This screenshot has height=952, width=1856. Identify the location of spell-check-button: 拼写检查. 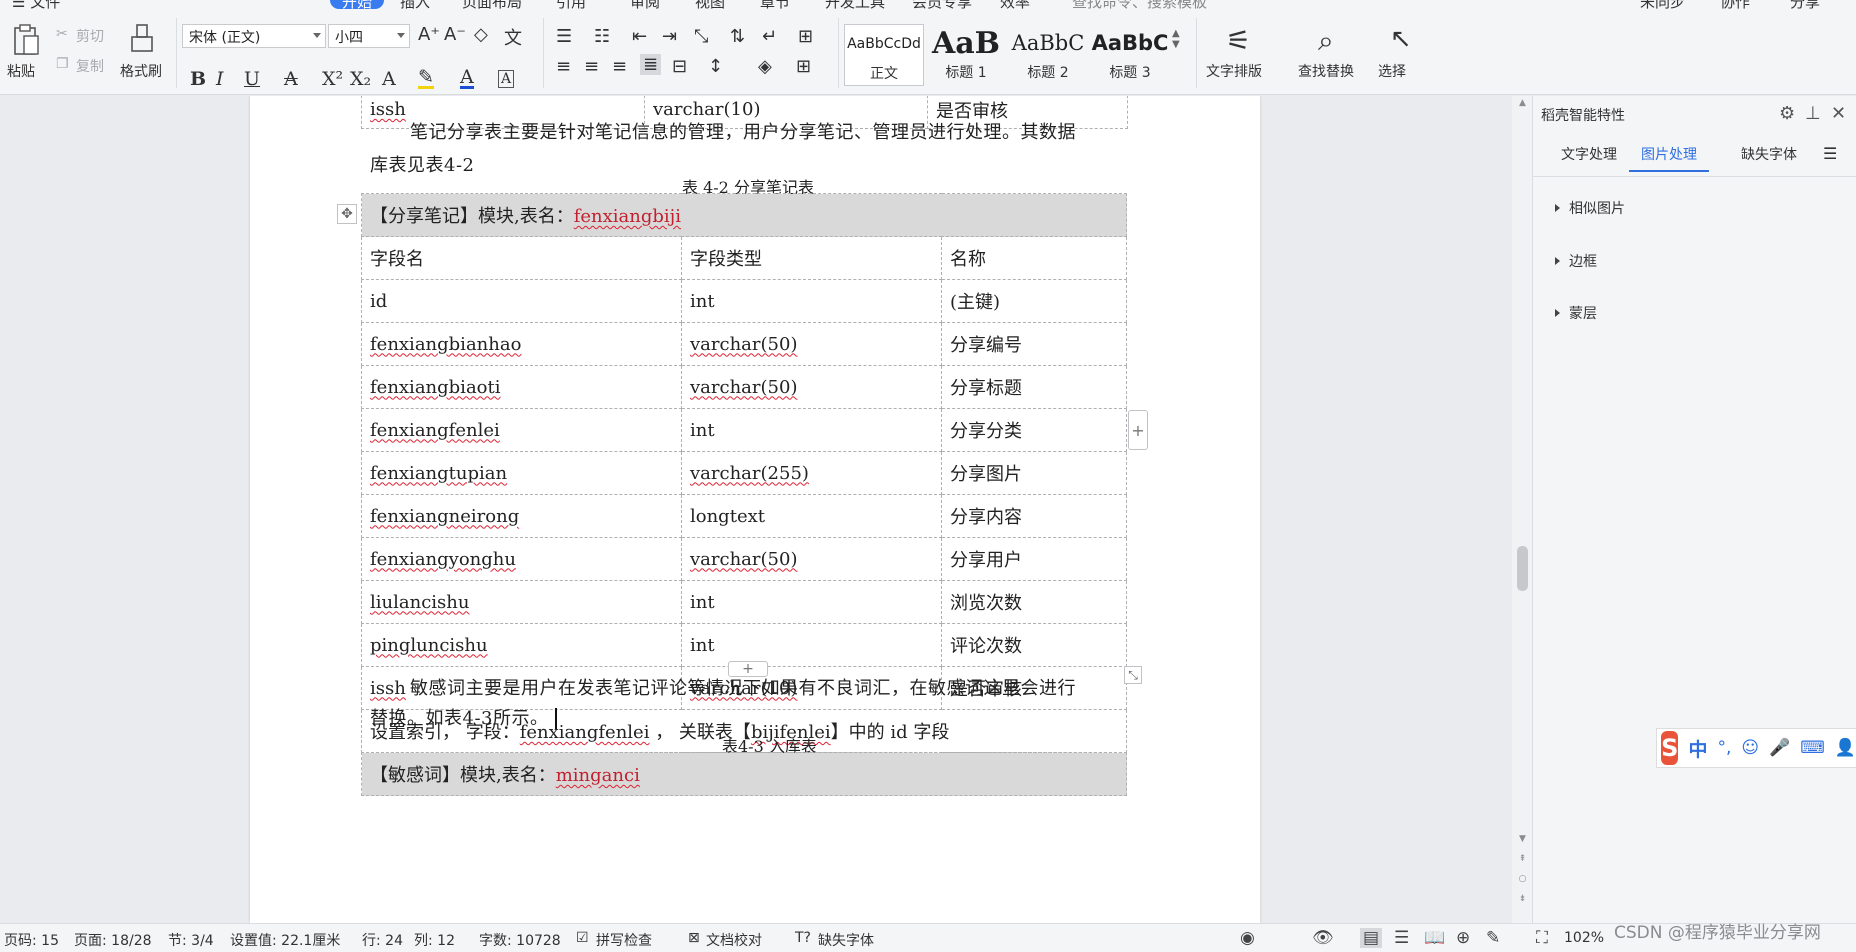
(624, 940).